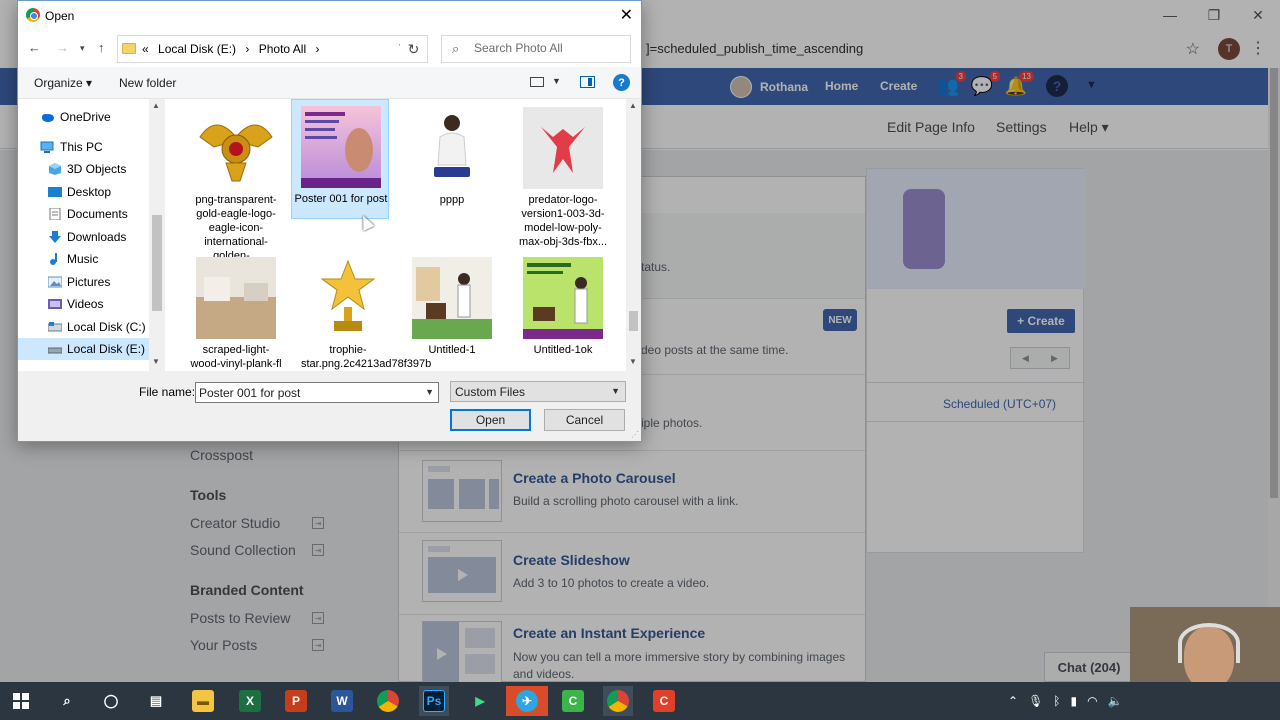 The height and width of the screenshot is (720, 1280). Describe the element at coordinates (101, 47) in the screenshot. I see `up-arrow-icon: ↑` at that location.